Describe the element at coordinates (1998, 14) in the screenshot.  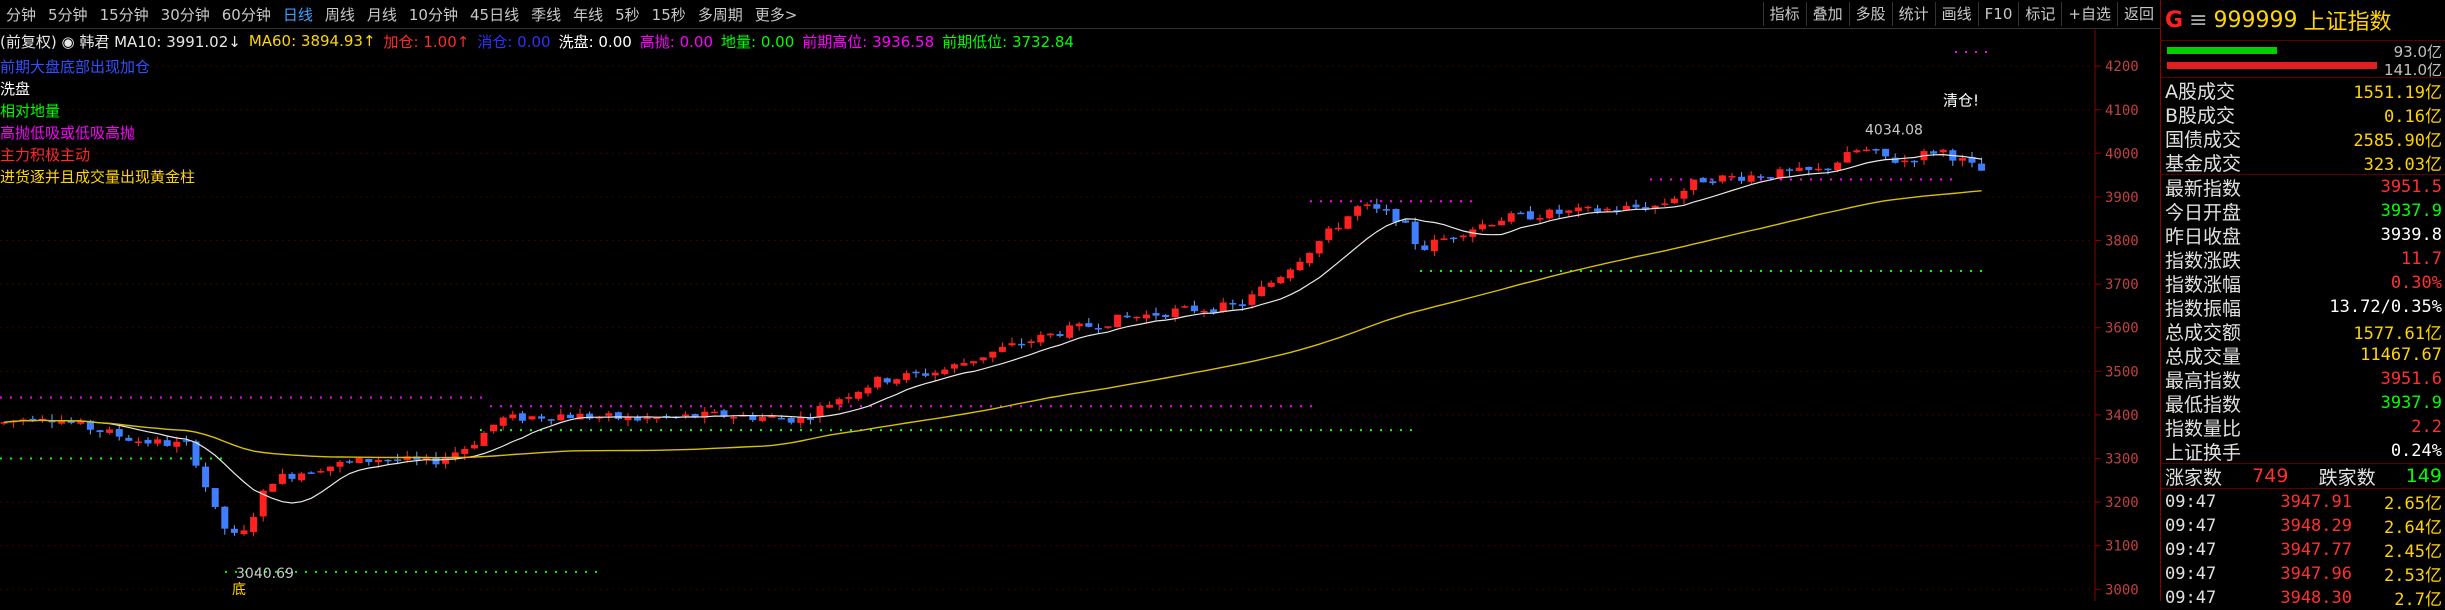
I see `tool-button: F10` at that location.